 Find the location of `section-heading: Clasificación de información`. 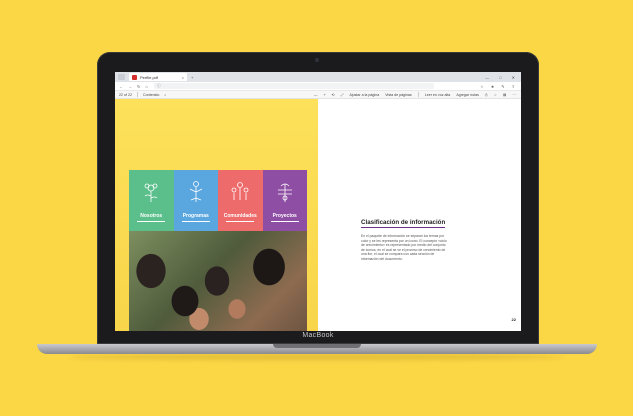

section-heading: Clasificación de información is located at coordinates (403, 222).